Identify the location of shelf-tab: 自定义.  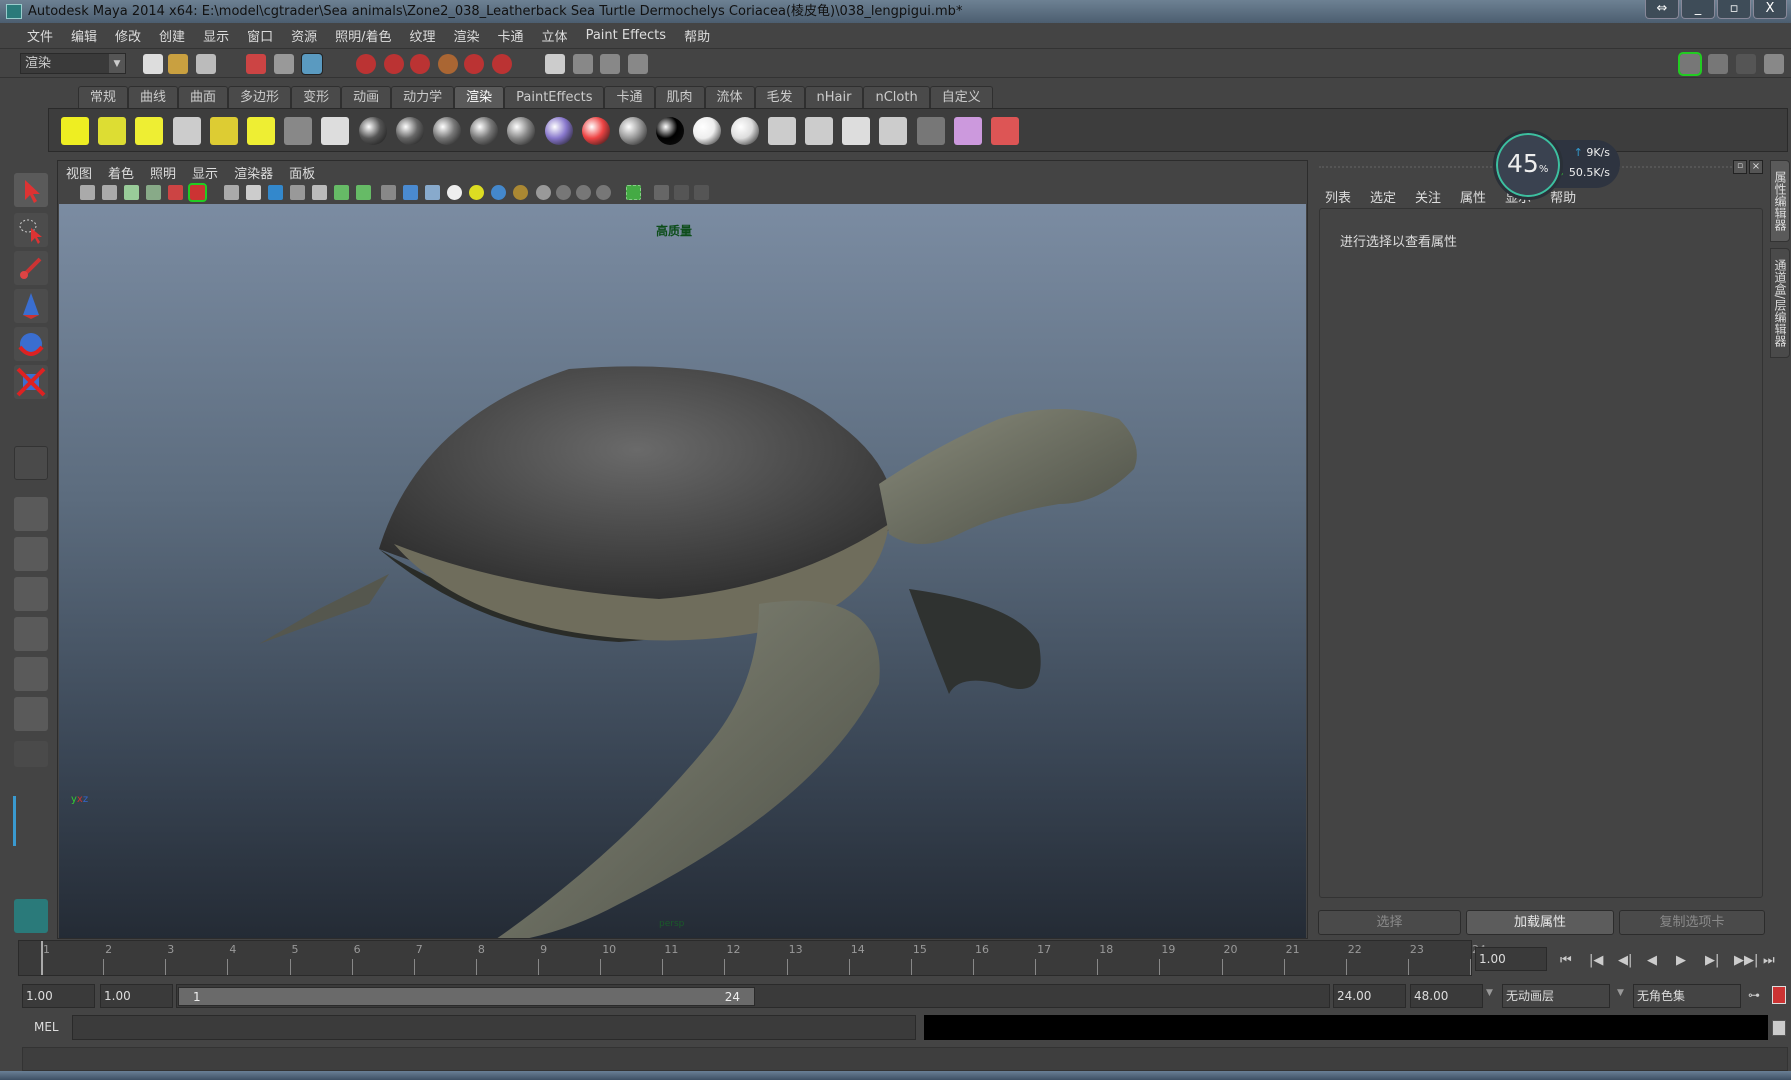
(961, 97).